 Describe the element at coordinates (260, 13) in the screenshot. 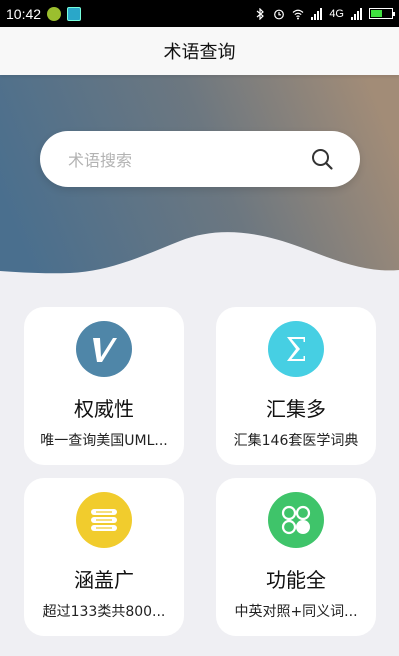

I see `bluetooth-icon` at that location.